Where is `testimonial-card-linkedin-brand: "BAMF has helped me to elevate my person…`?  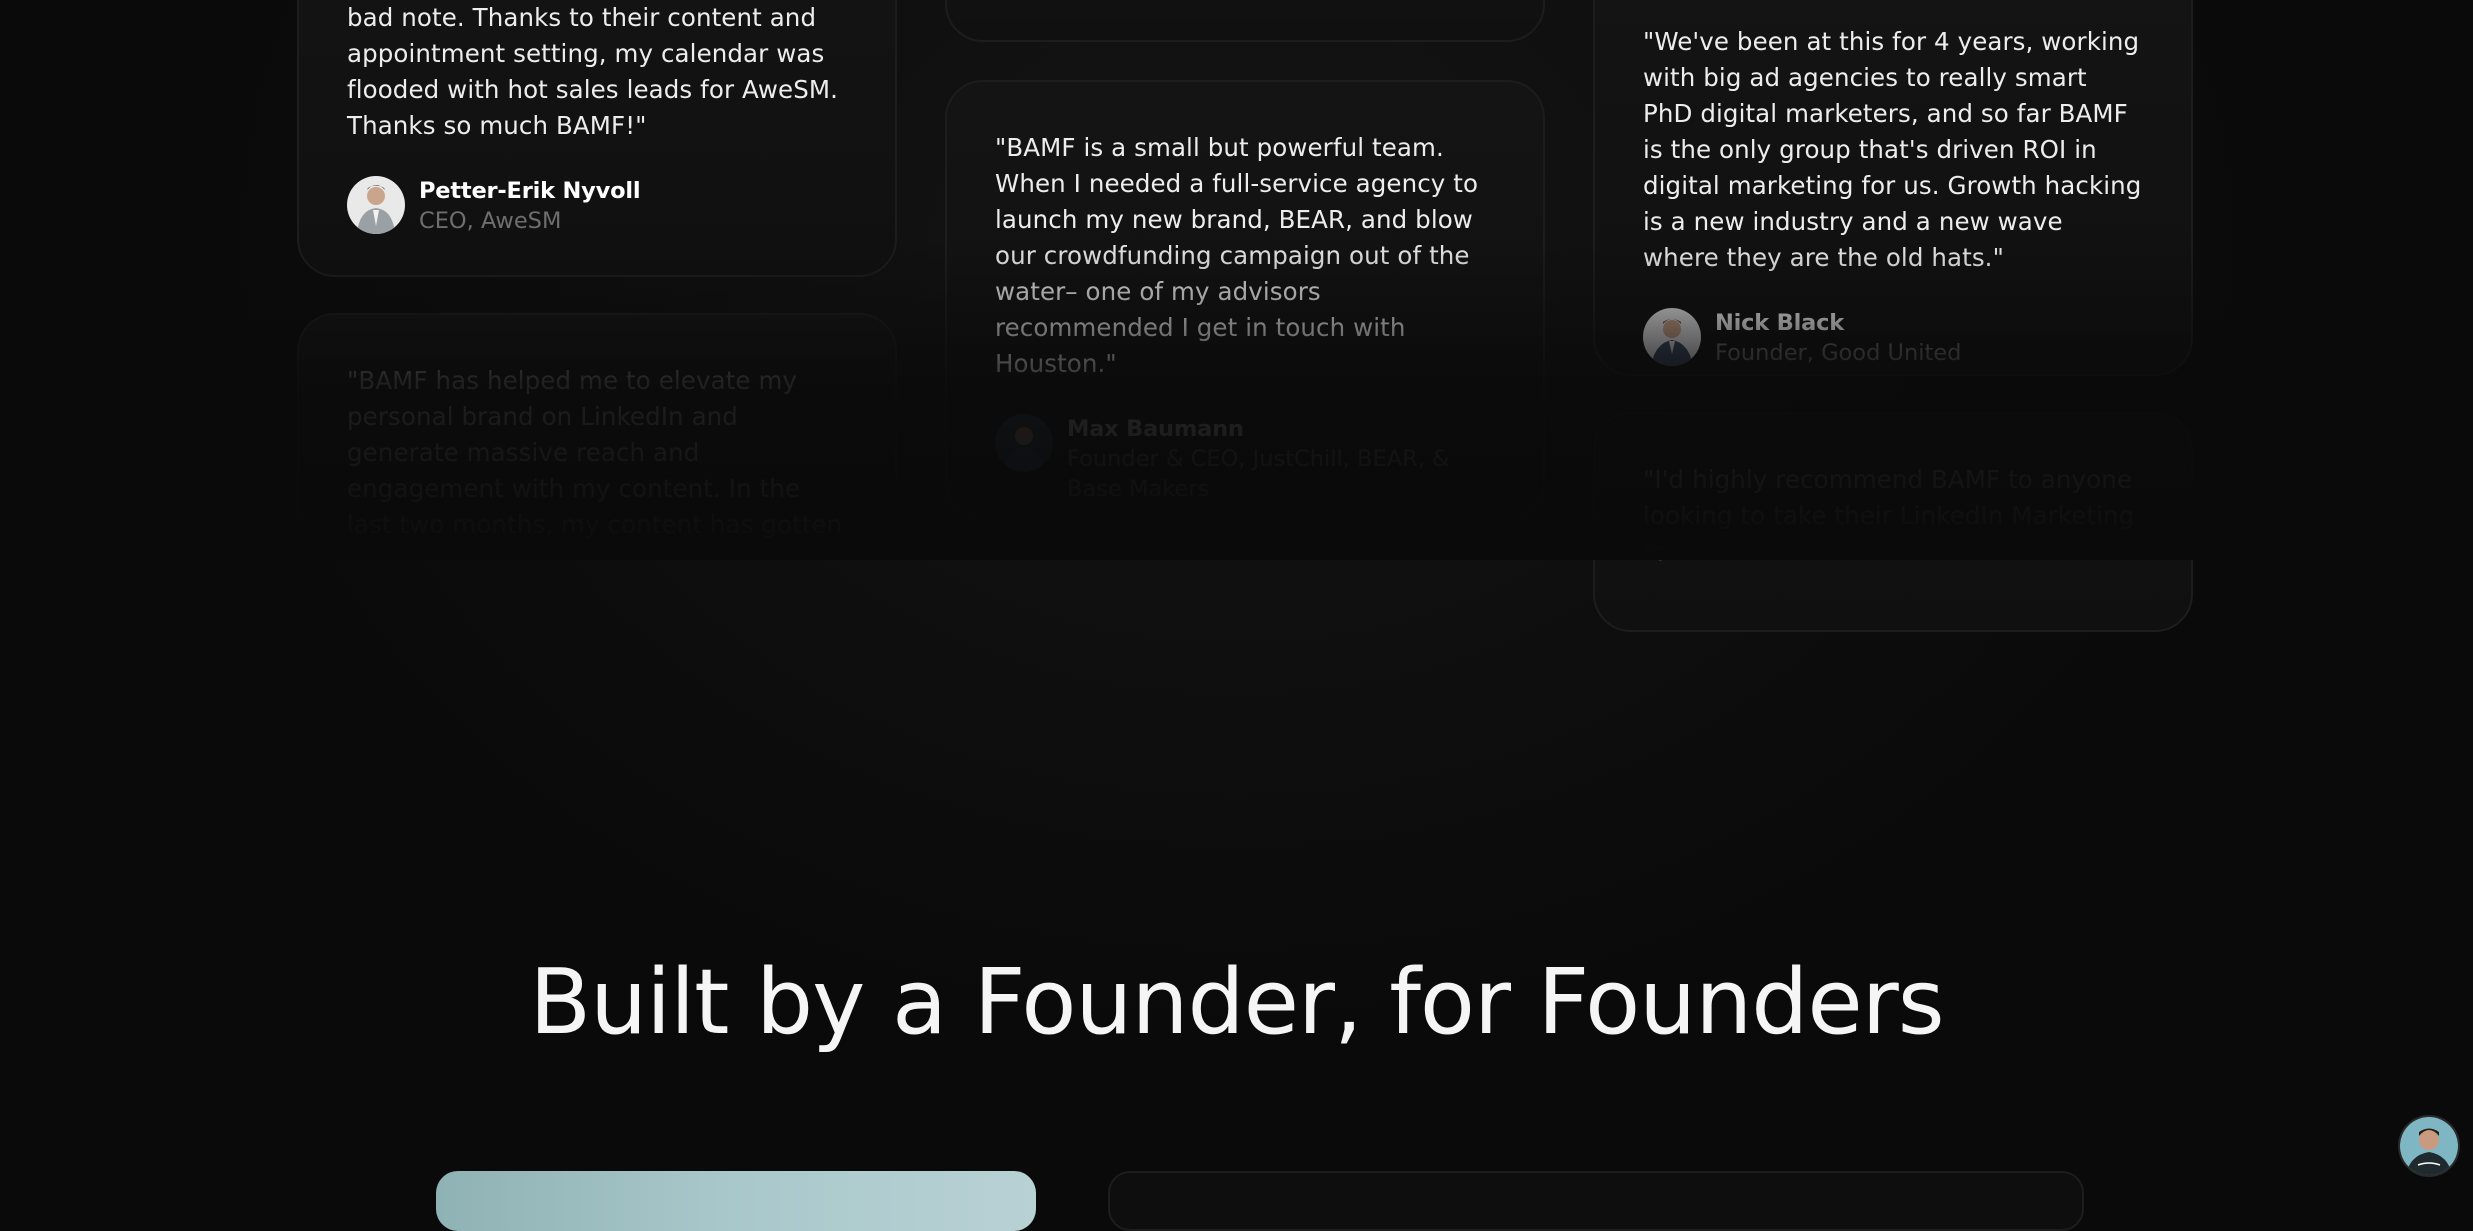 testimonial-card-linkedin-brand: "BAMF has helped me to elevate my person… is located at coordinates (597, 433).